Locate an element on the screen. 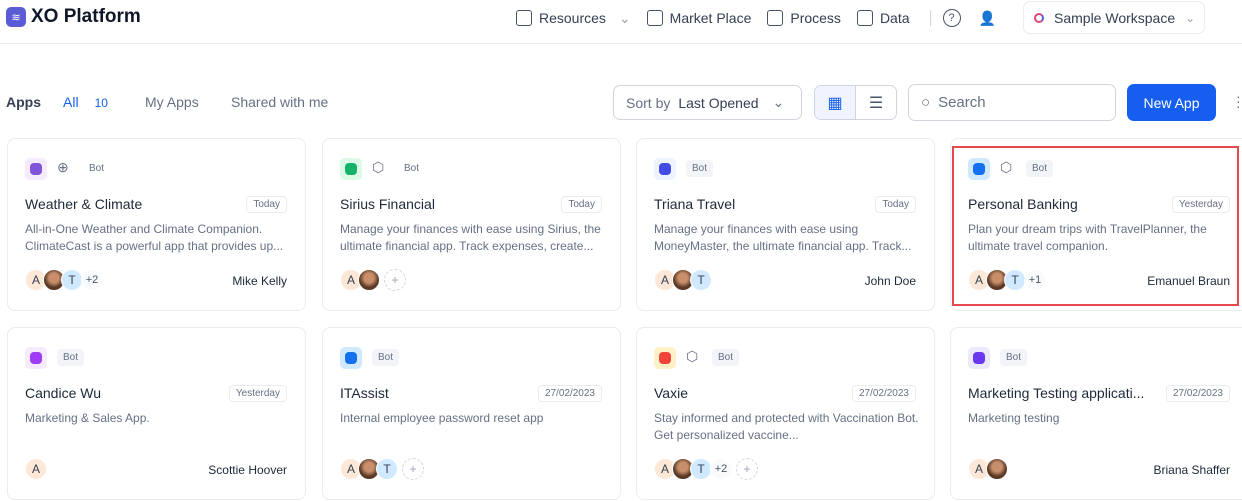 The image size is (1242, 501). avatar: A is located at coordinates (36, 469).